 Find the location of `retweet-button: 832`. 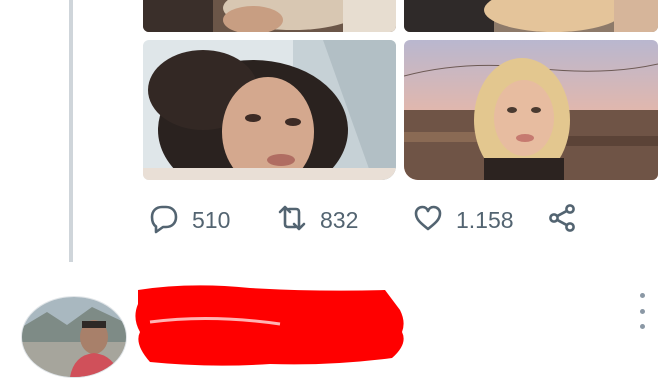

retweet-button: 832 is located at coordinates (317, 220).